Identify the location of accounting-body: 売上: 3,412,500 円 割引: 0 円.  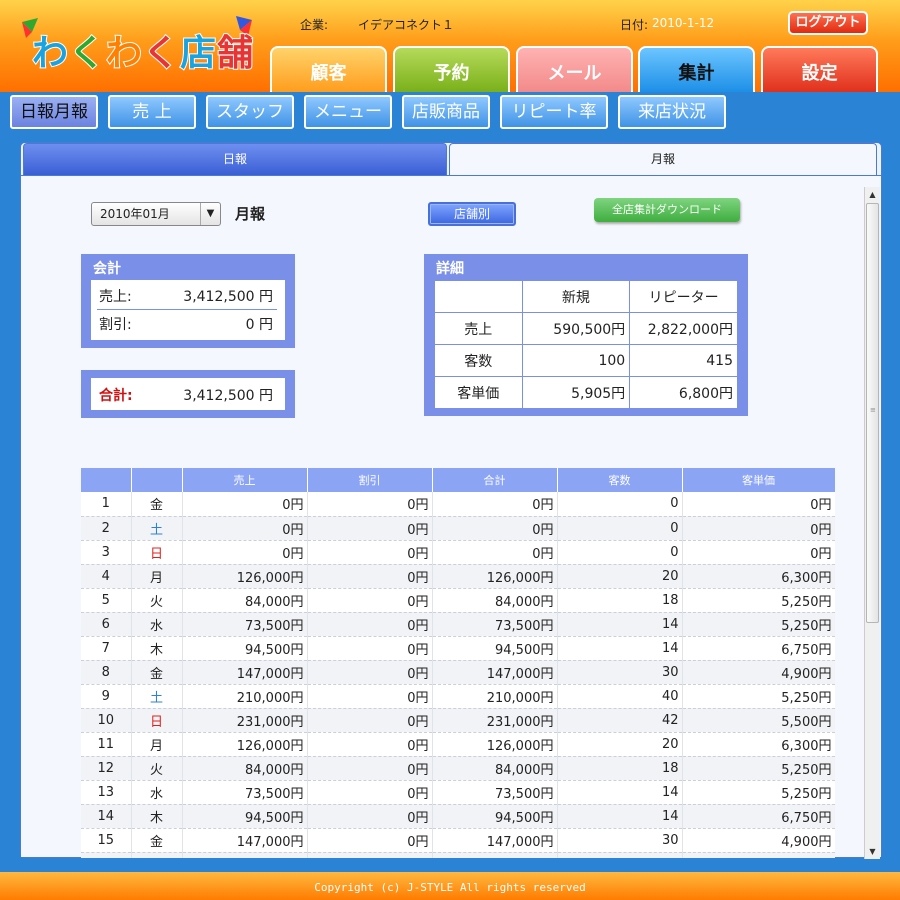
(188, 310).